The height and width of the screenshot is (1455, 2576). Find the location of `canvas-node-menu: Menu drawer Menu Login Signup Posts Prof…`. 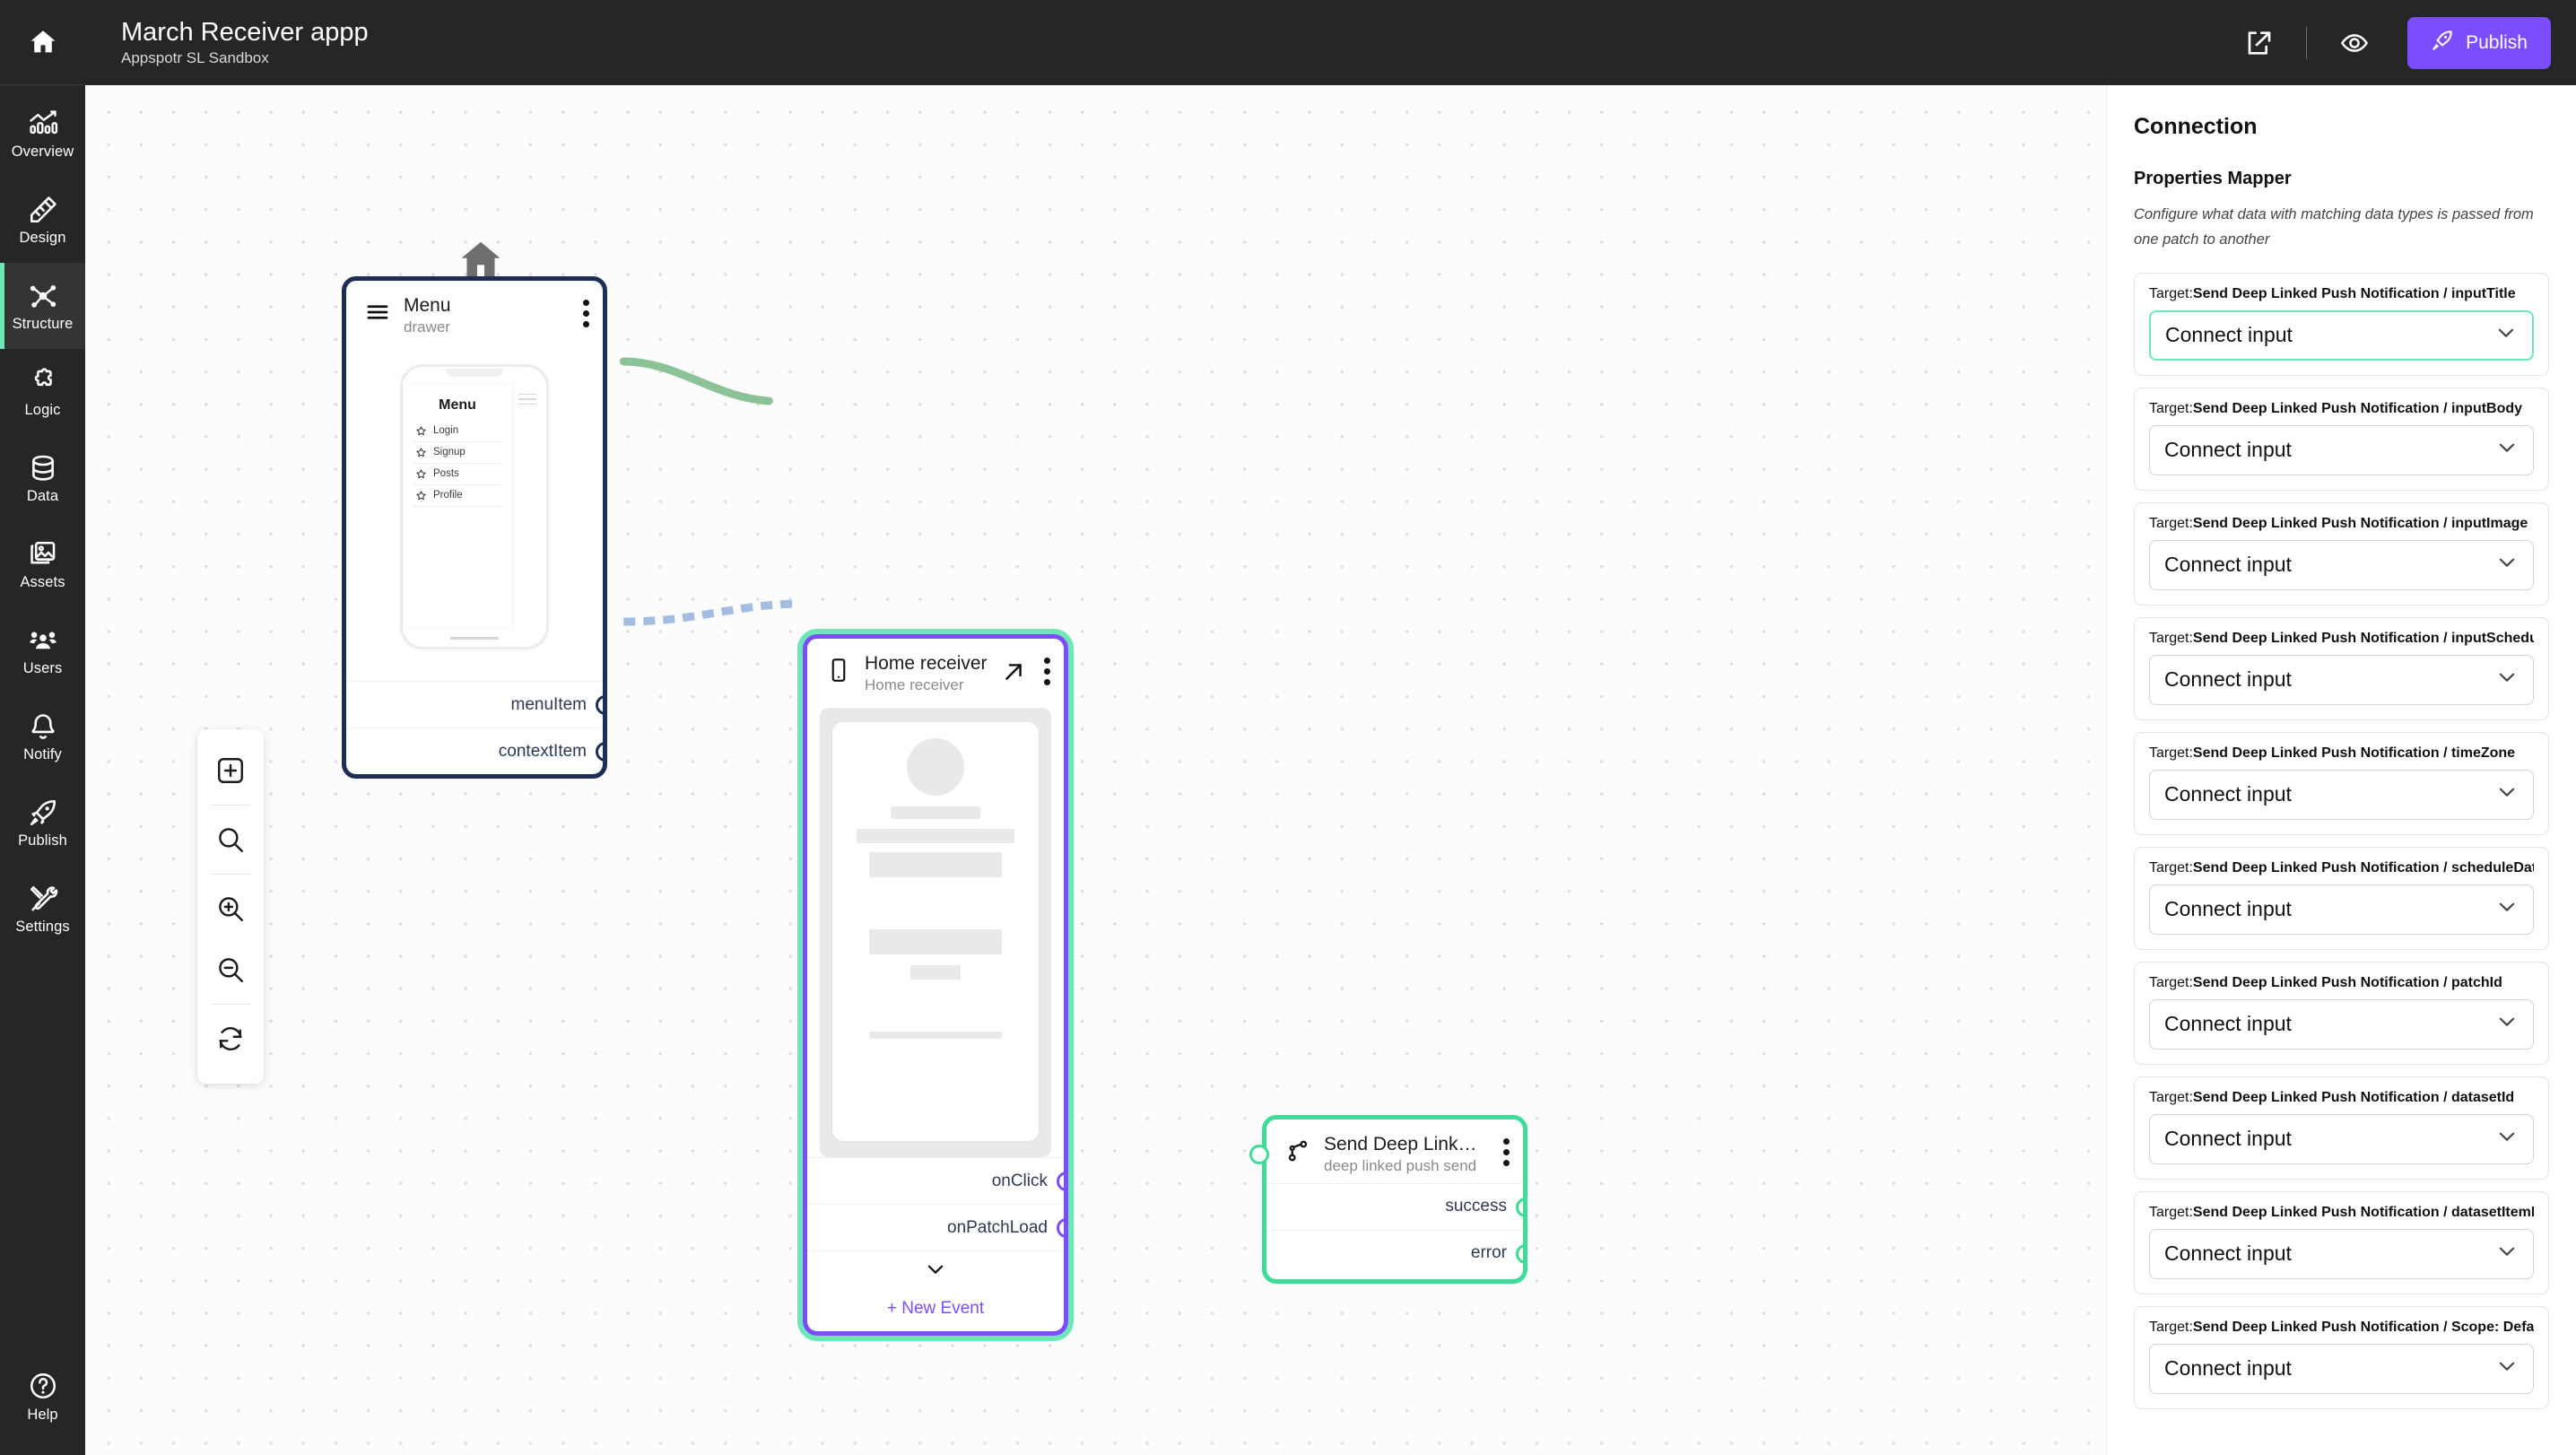

canvas-node-menu: Menu drawer Menu Login Signup Posts Prof… is located at coordinates (474, 510).